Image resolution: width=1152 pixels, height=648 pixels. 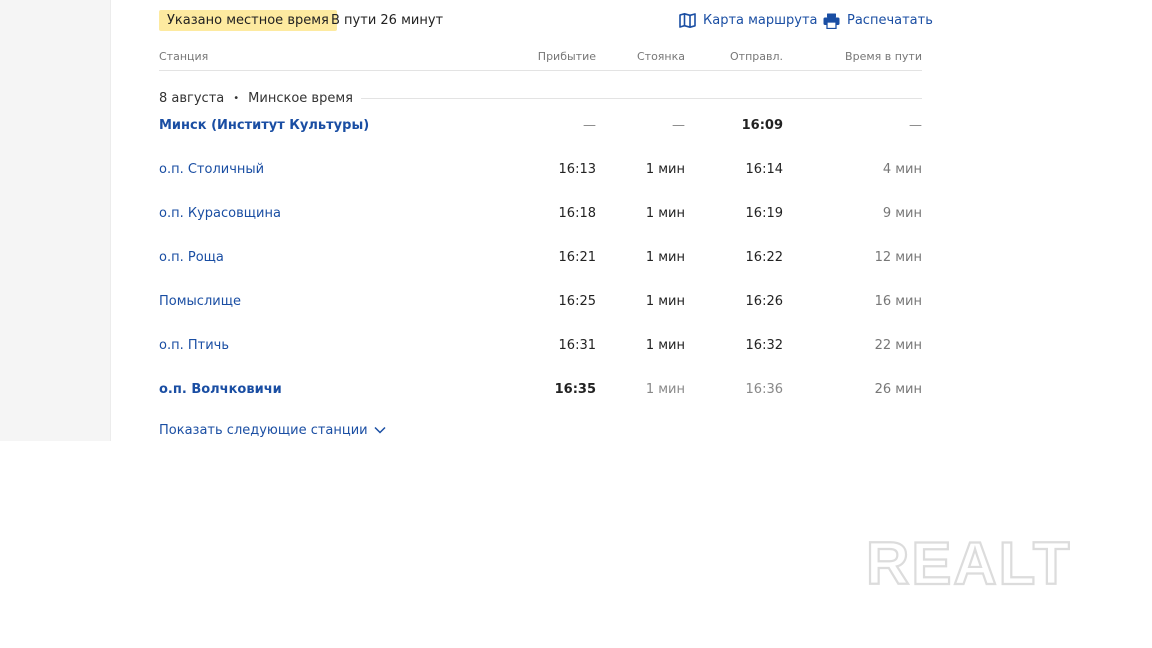 I want to click on column-station: Станция, so click(x=184, y=56).